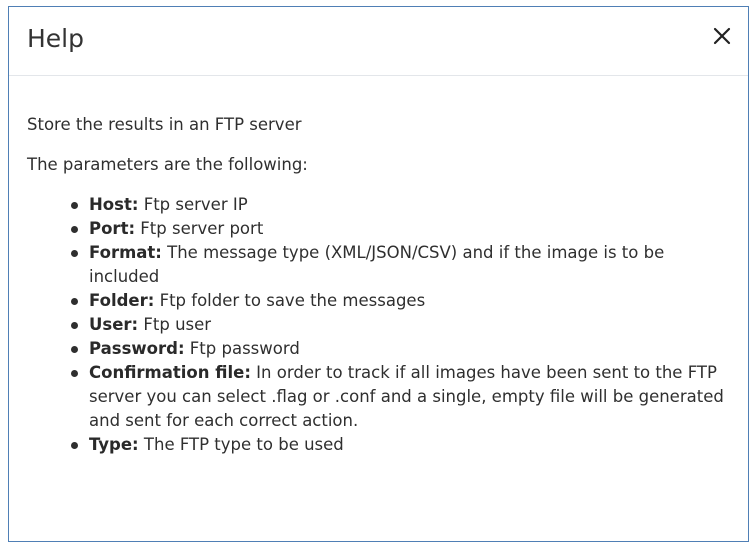  What do you see at coordinates (164, 124) in the screenshot?
I see `intro-text: Store the results in an FTP server` at bounding box center [164, 124].